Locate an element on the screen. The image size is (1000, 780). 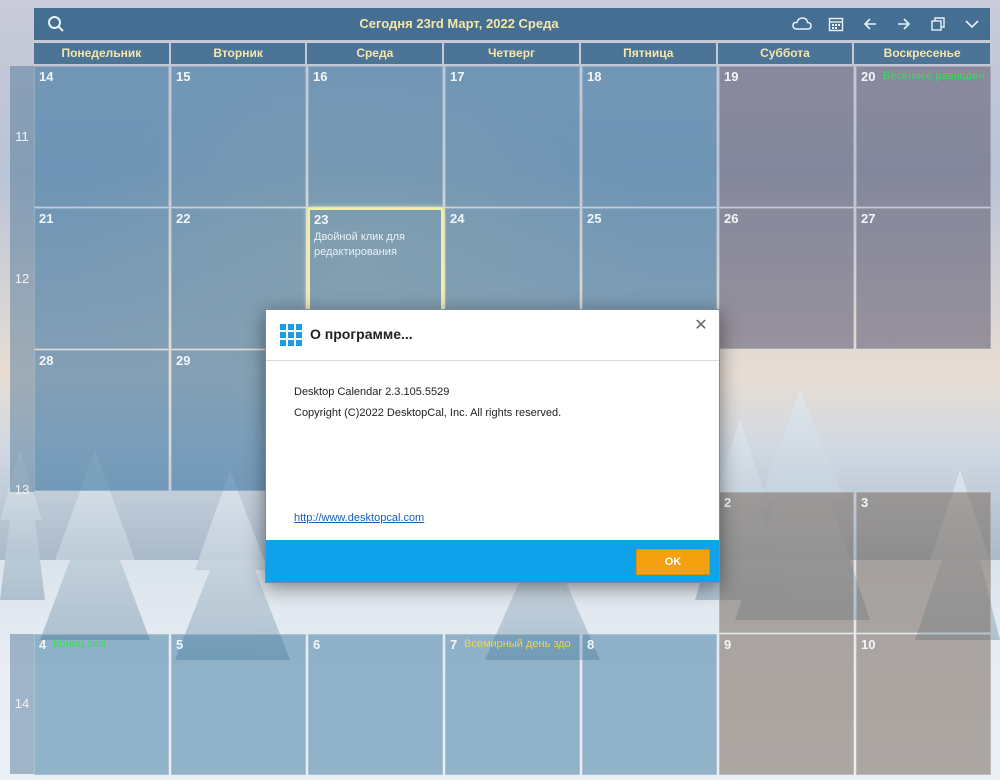
search-icon is located at coordinates (56, 24).